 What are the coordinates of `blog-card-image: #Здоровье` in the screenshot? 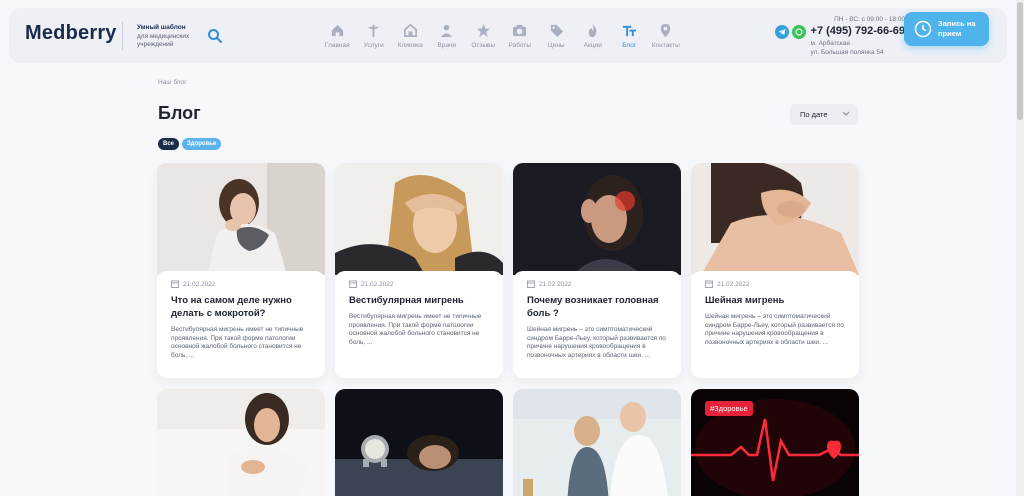 It's located at (775, 442).